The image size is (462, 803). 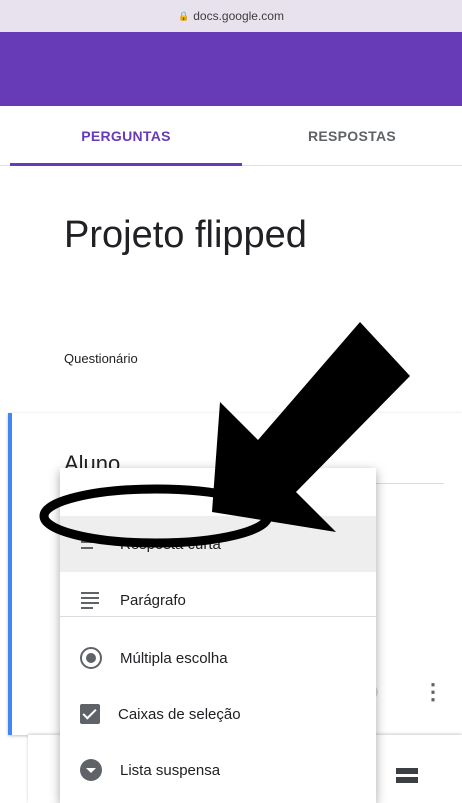 What do you see at coordinates (101, 358) in the screenshot?
I see `form-description: Questionário` at bounding box center [101, 358].